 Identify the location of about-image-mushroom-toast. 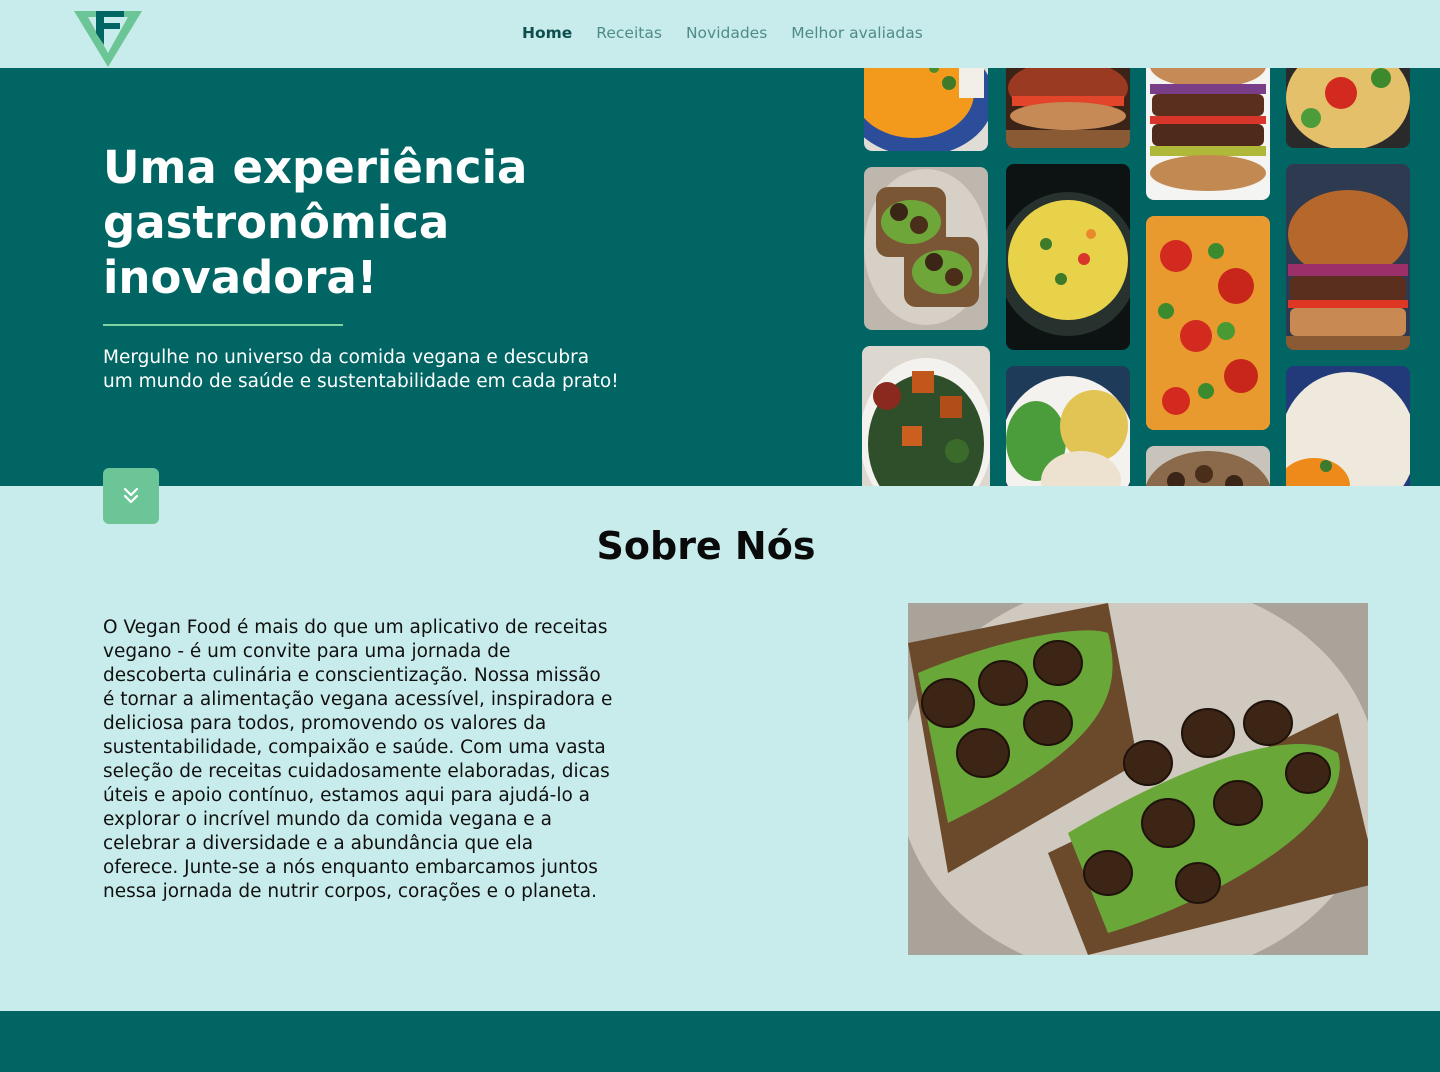
(1138, 779).